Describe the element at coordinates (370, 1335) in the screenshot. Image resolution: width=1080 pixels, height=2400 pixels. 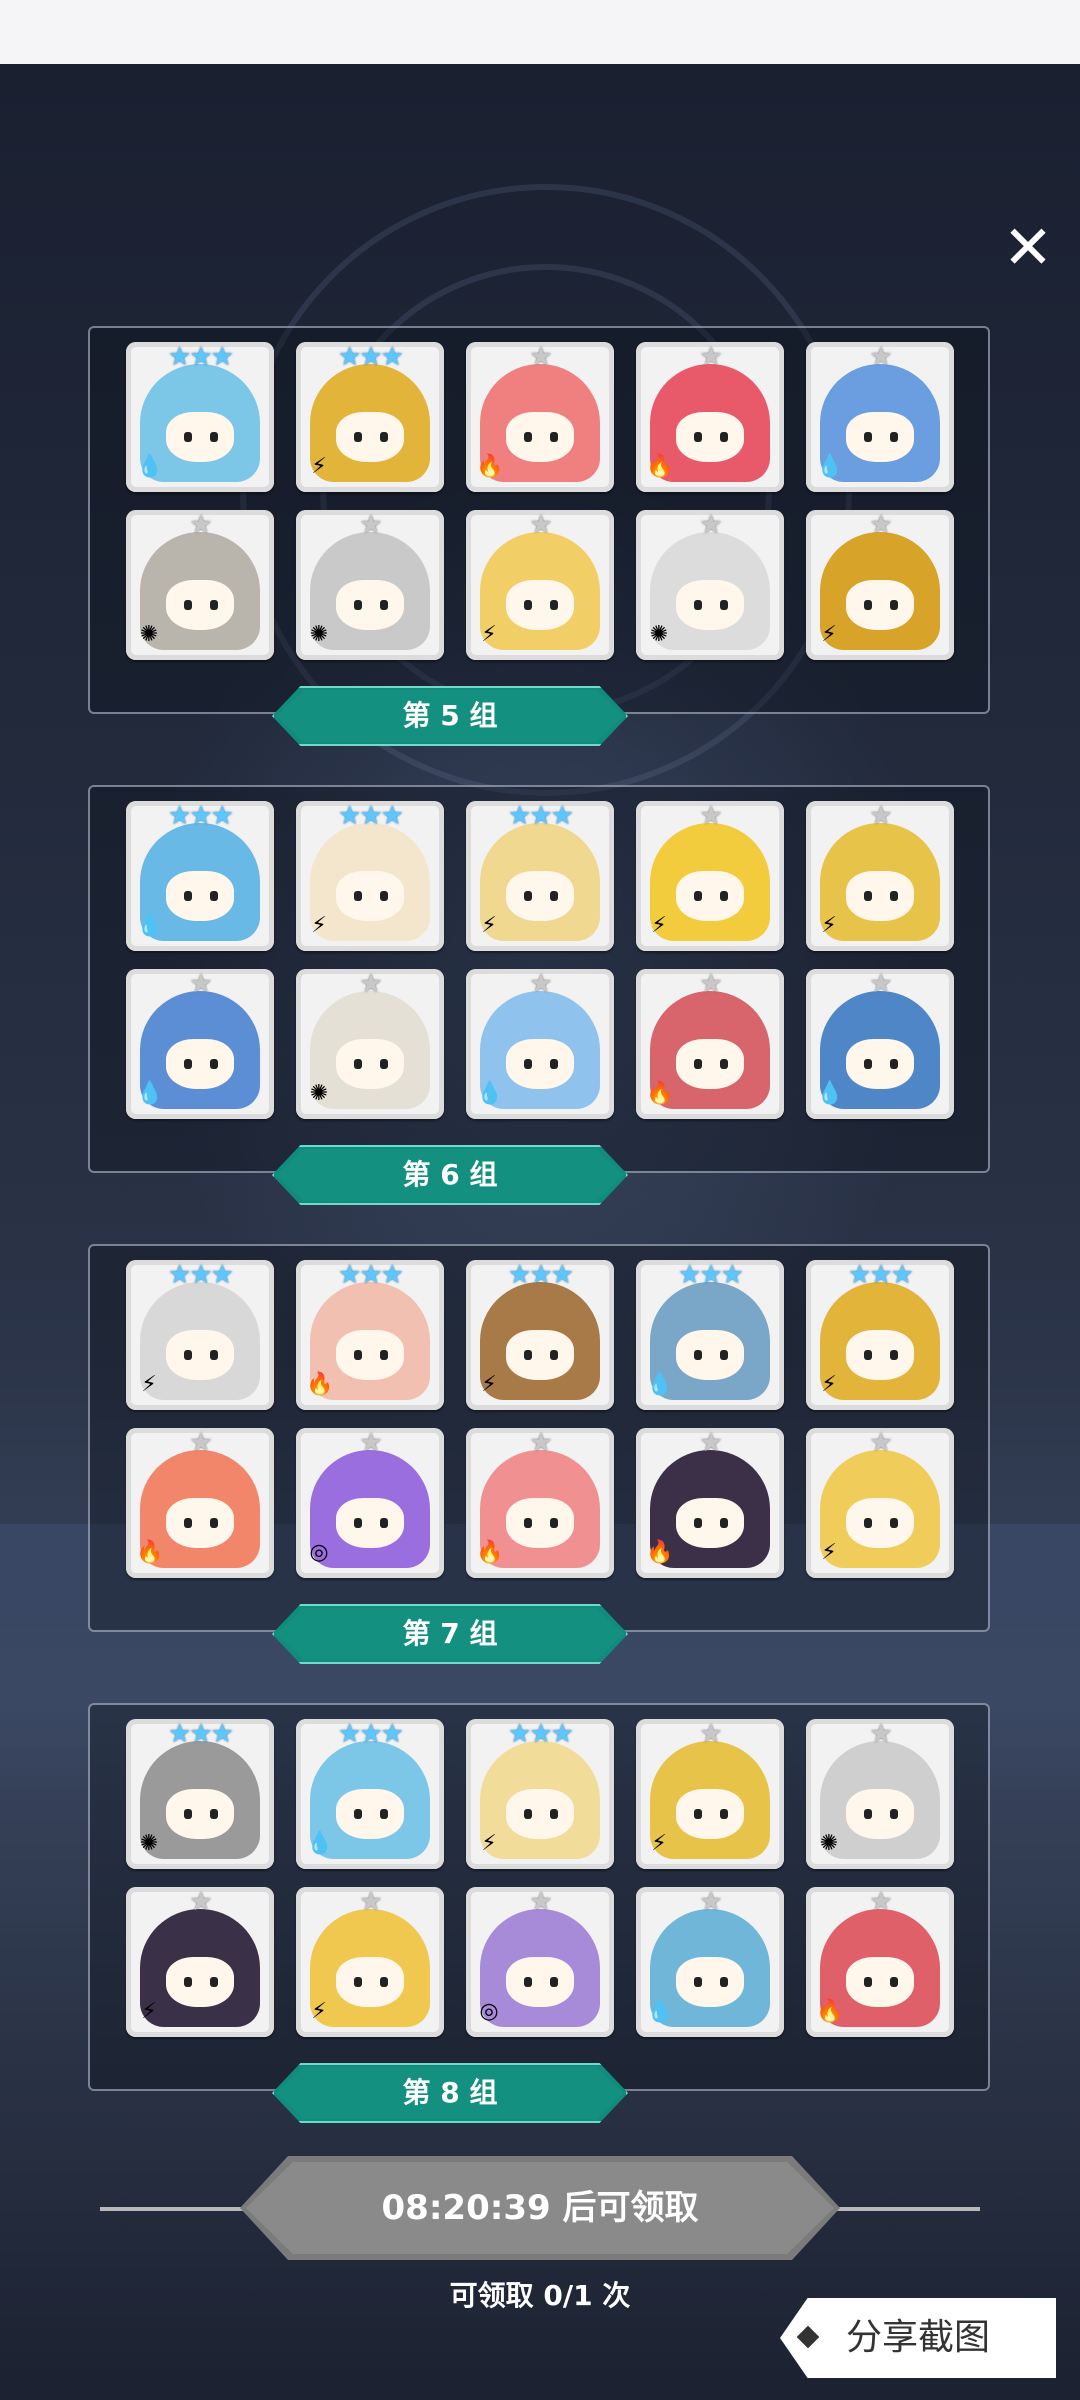
I see `character-card: ★★★ 🔥` at that location.